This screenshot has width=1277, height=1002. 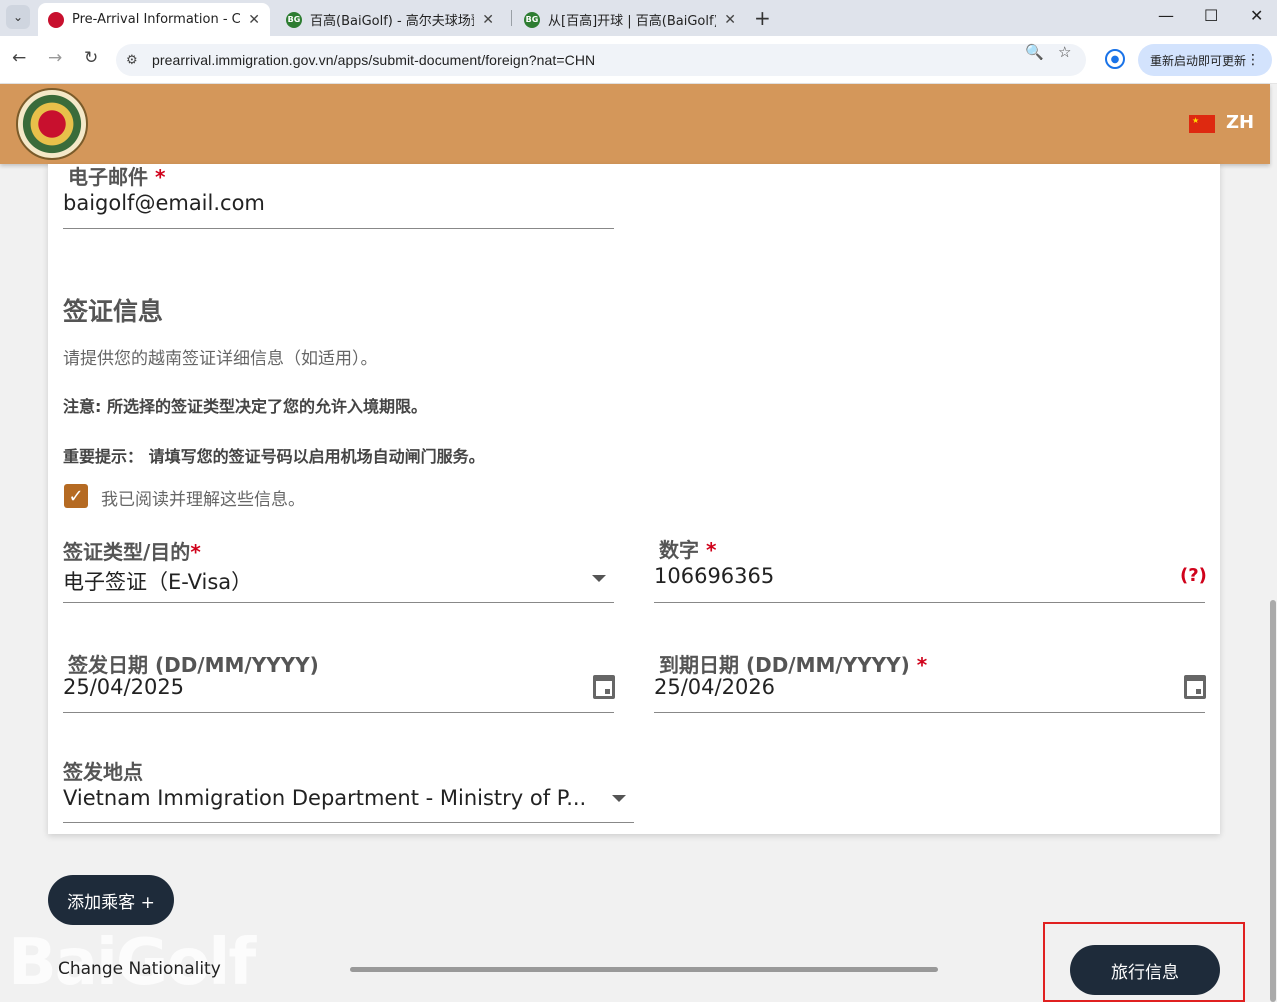 I want to click on update-button: 重新启动即可更新 ⋮, so click(x=1205, y=60).